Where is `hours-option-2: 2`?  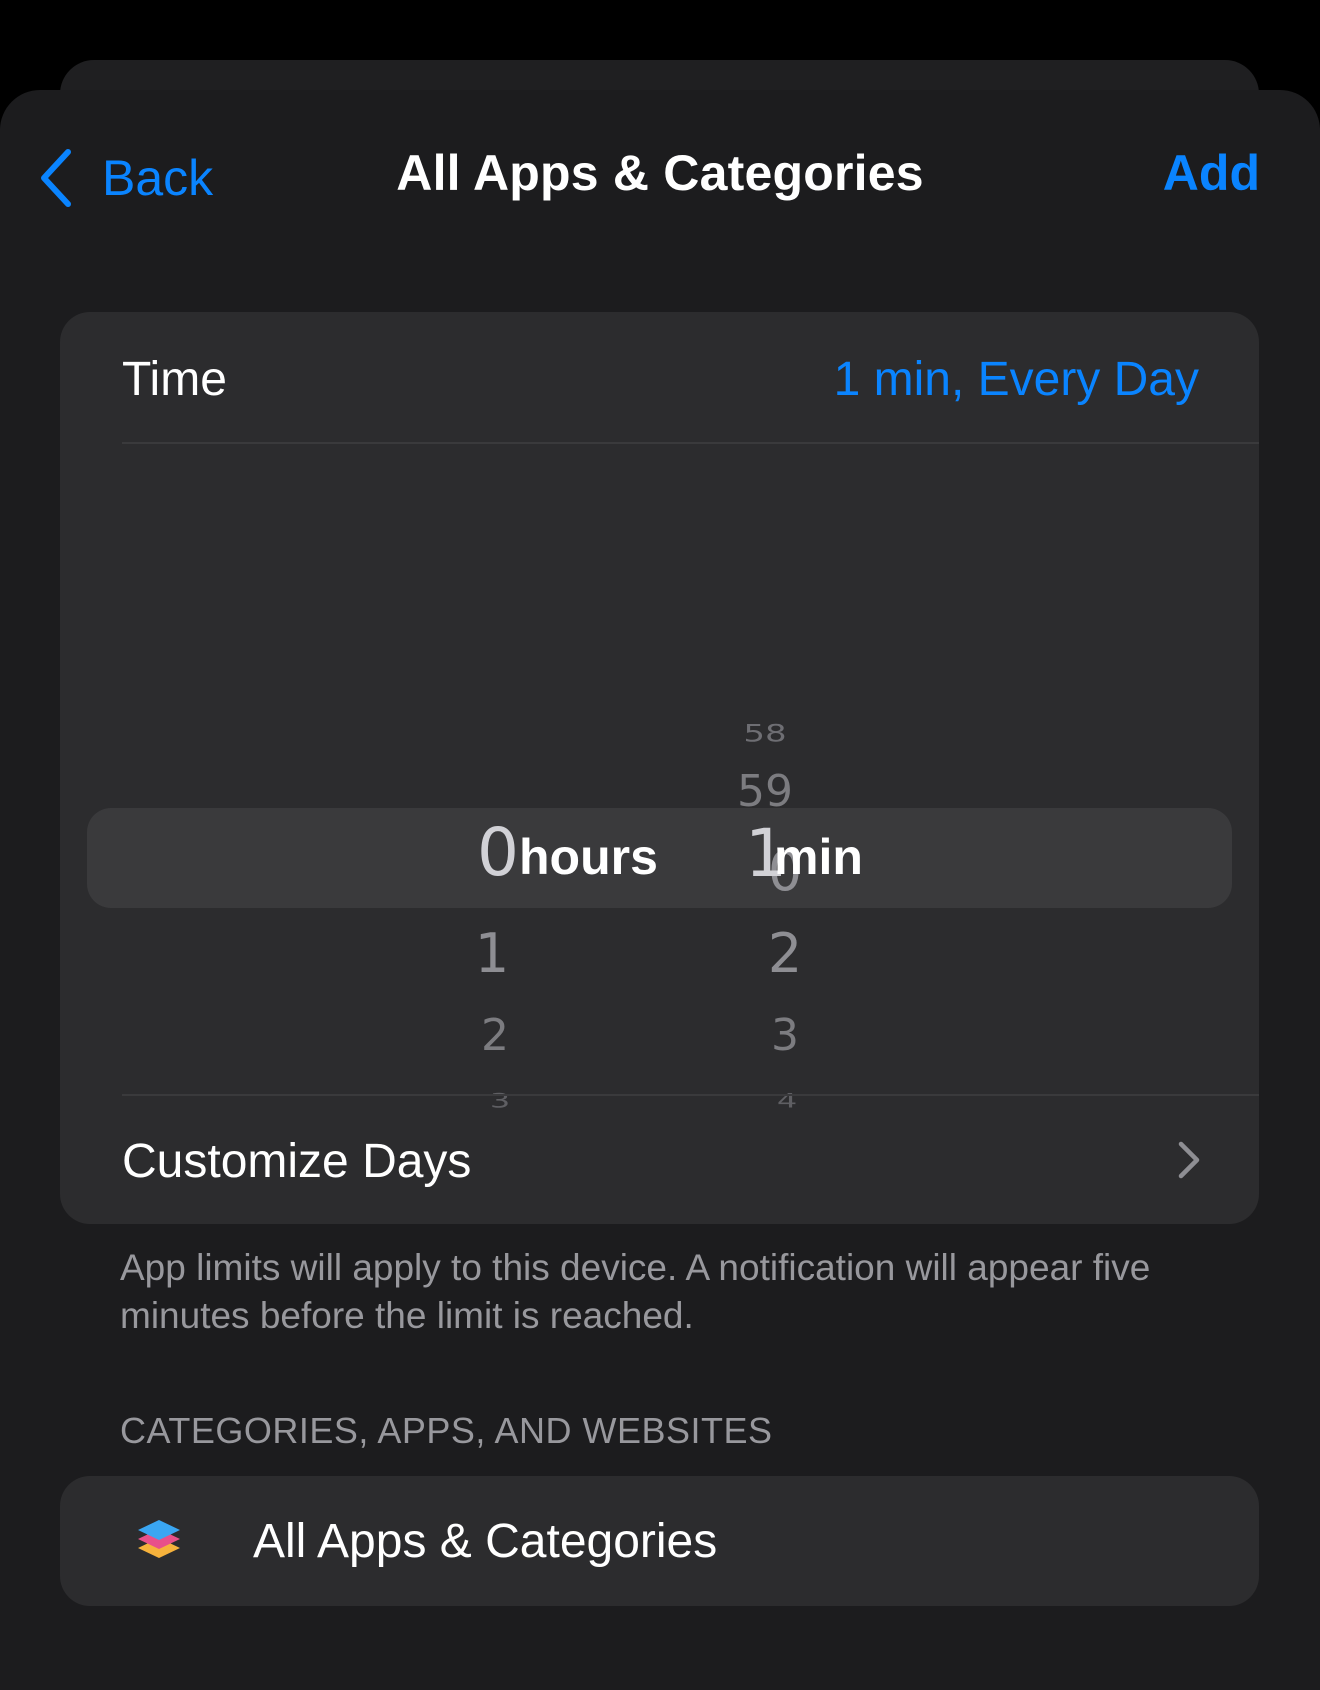
hours-option-2: 2 is located at coordinates (495, 1035).